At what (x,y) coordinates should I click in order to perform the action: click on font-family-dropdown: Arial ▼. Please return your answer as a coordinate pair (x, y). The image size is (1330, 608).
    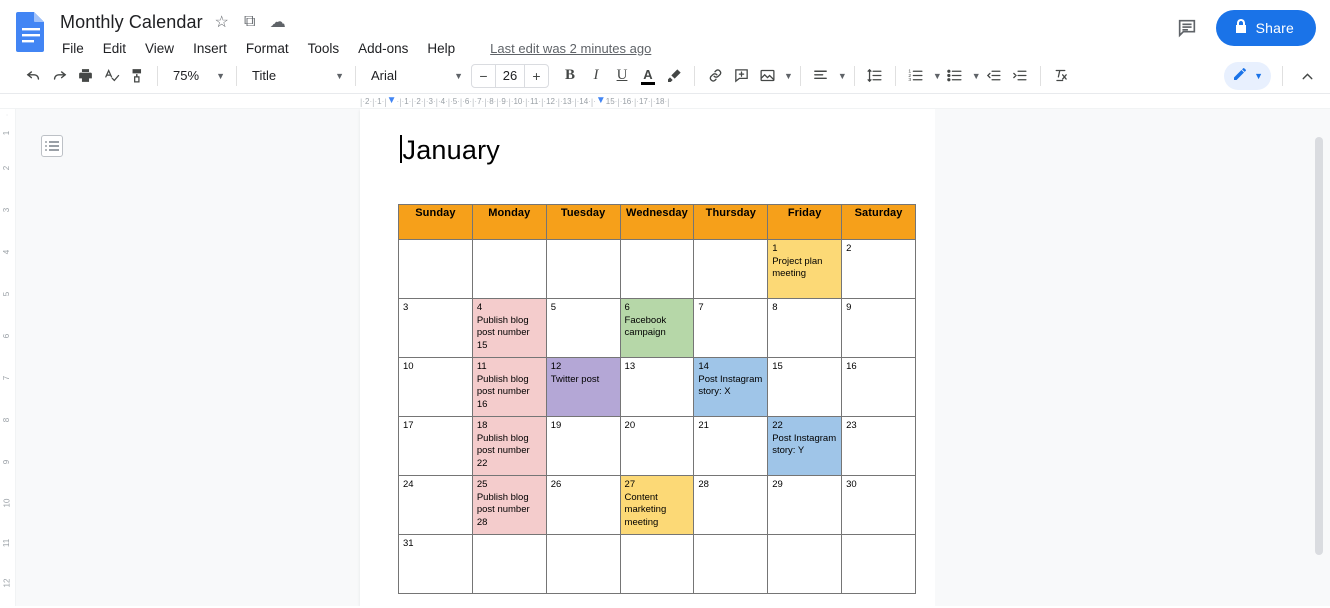
    Looking at the image, I should click on (415, 76).